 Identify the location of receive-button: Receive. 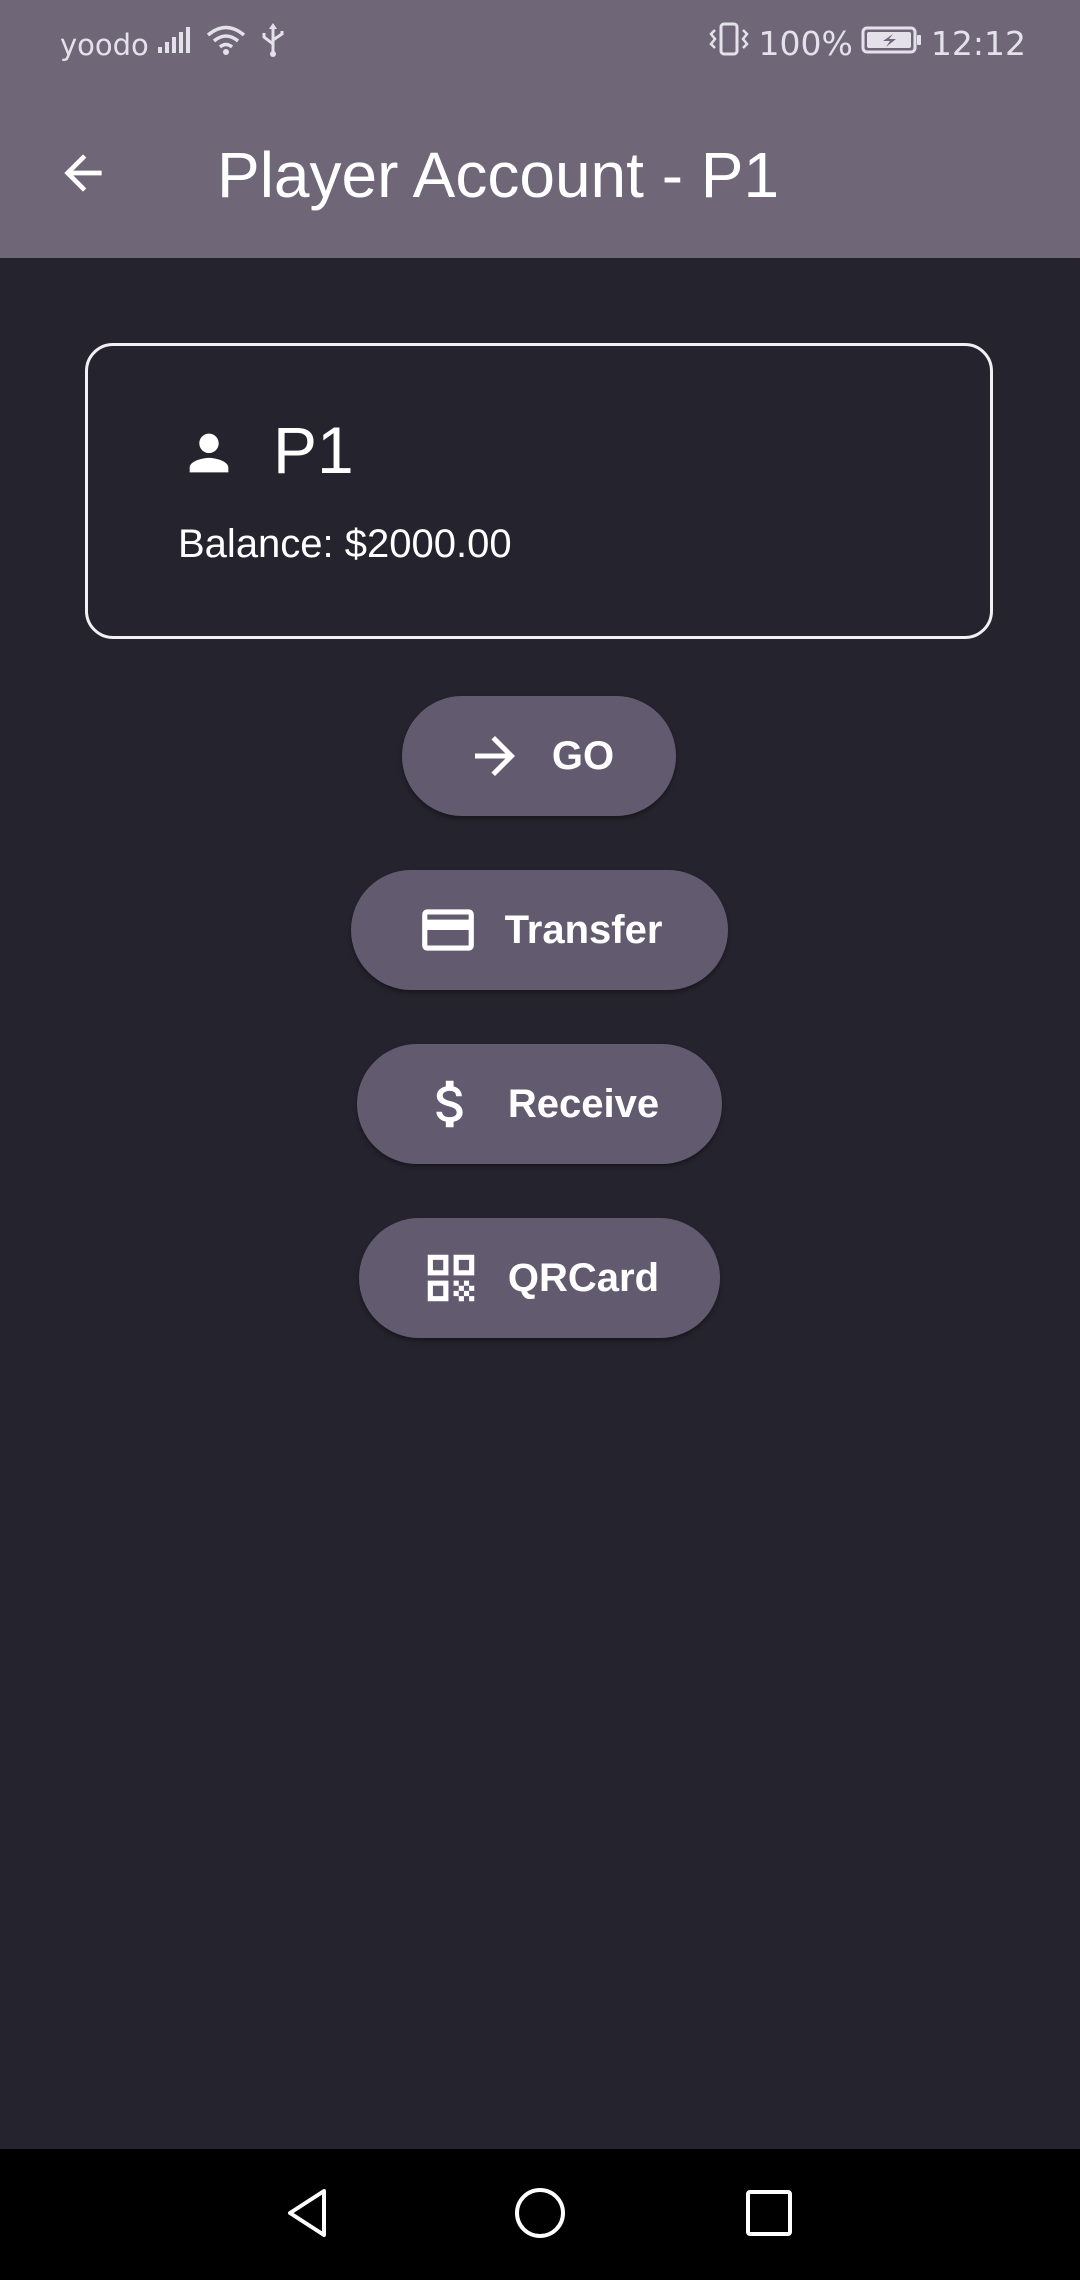
(539, 1104).